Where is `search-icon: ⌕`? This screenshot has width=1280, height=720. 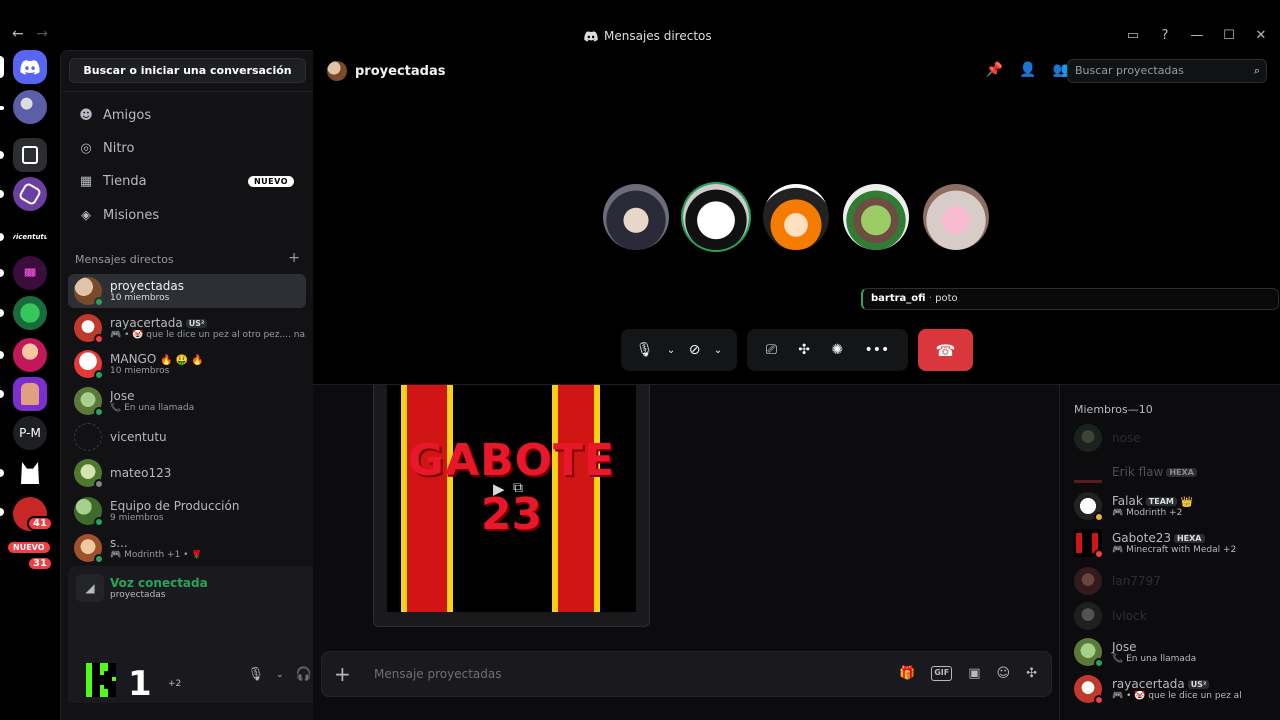
search-icon: ⌕ is located at coordinates (1256, 70).